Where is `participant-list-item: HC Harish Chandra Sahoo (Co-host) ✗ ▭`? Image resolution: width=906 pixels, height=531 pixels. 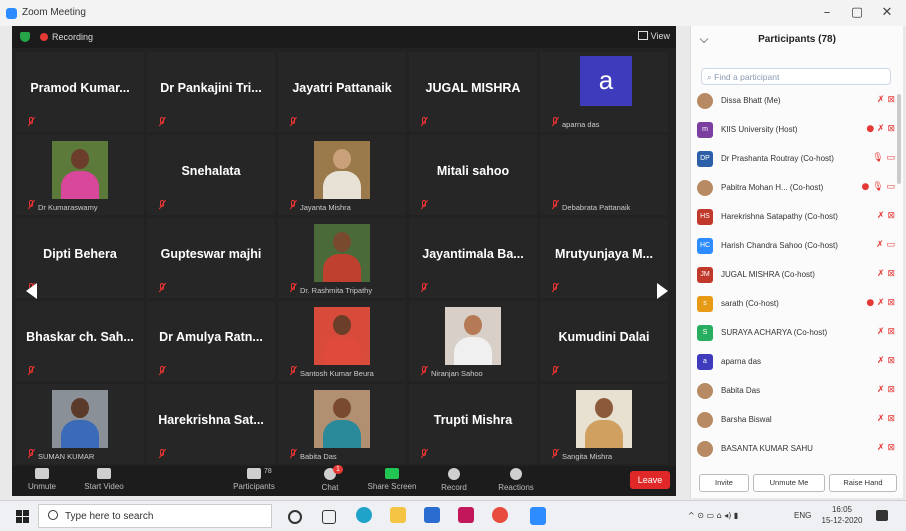 participant-list-item: HC Harish Chandra Sahoo (Co-host) ✗ ▭ is located at coordinates (797, 246).